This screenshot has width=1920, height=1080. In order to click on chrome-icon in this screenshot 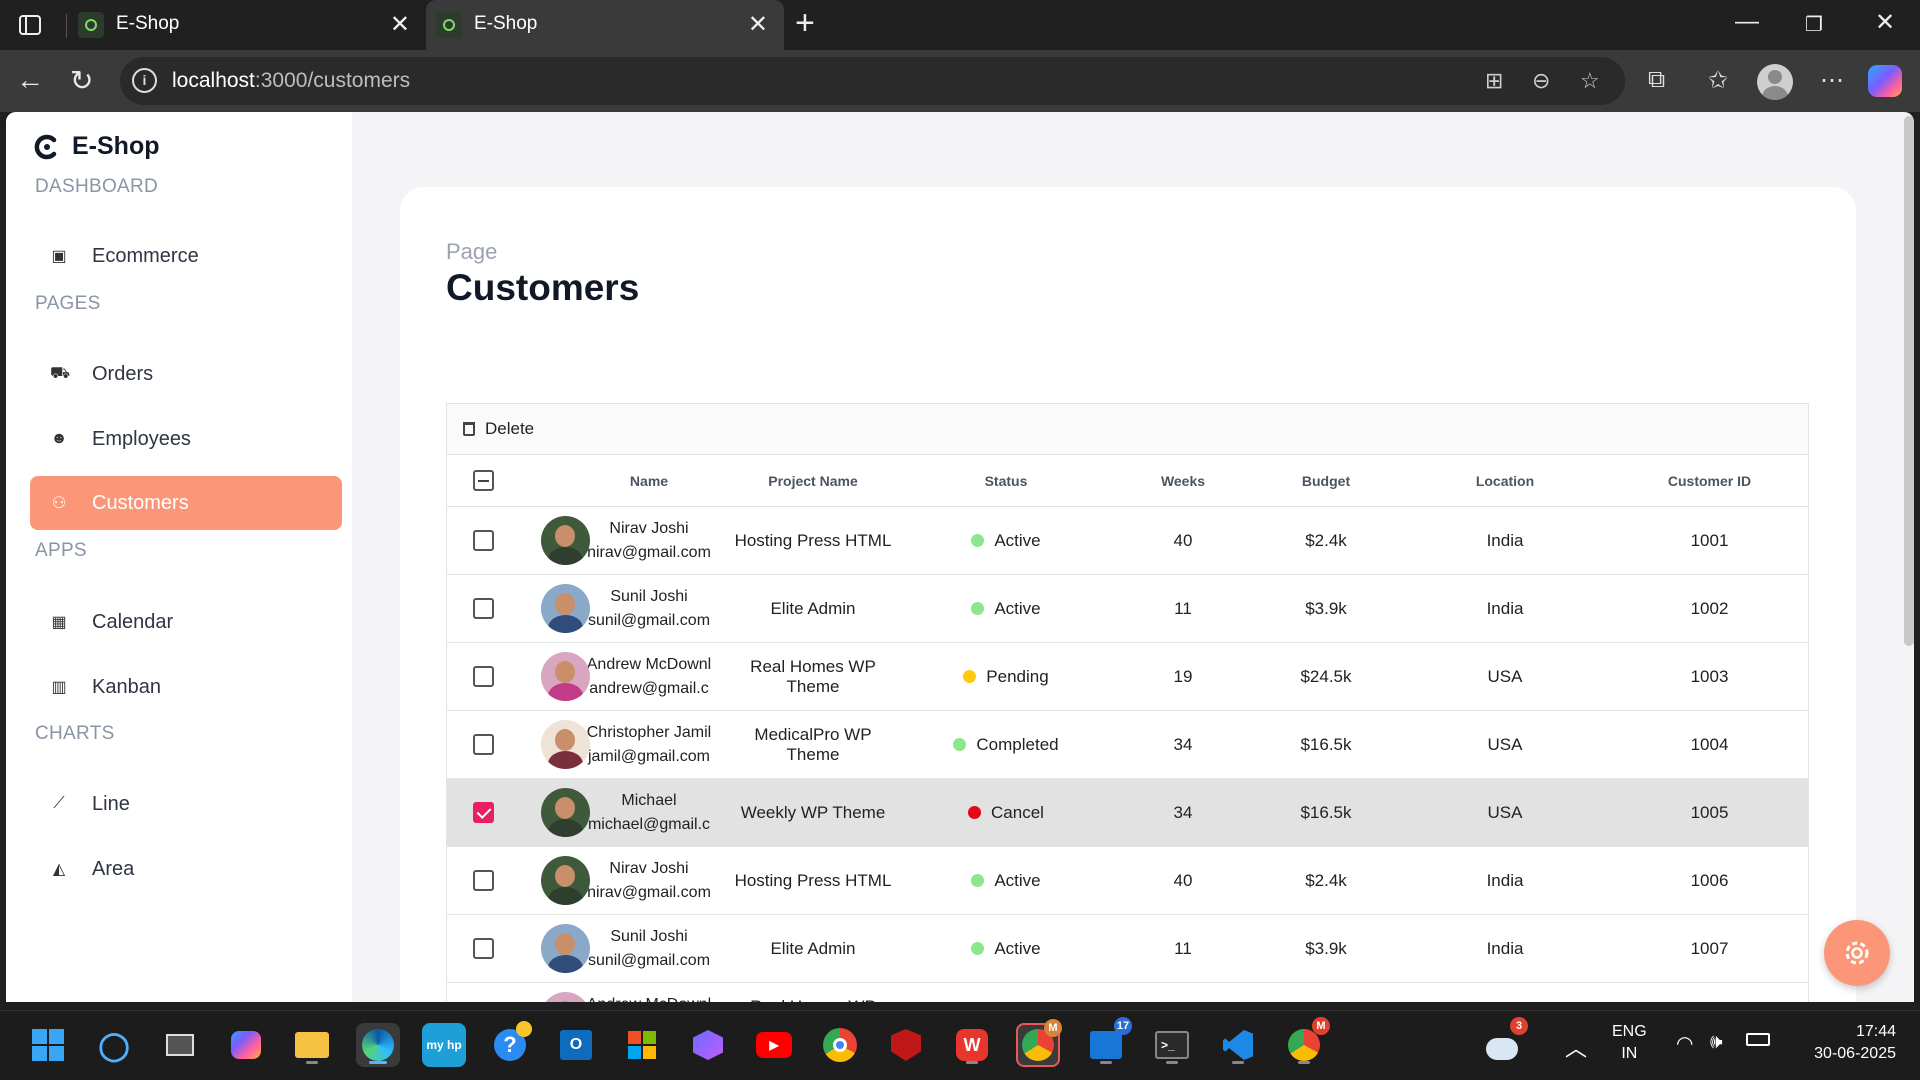, I will do `click(840, 1045)`.